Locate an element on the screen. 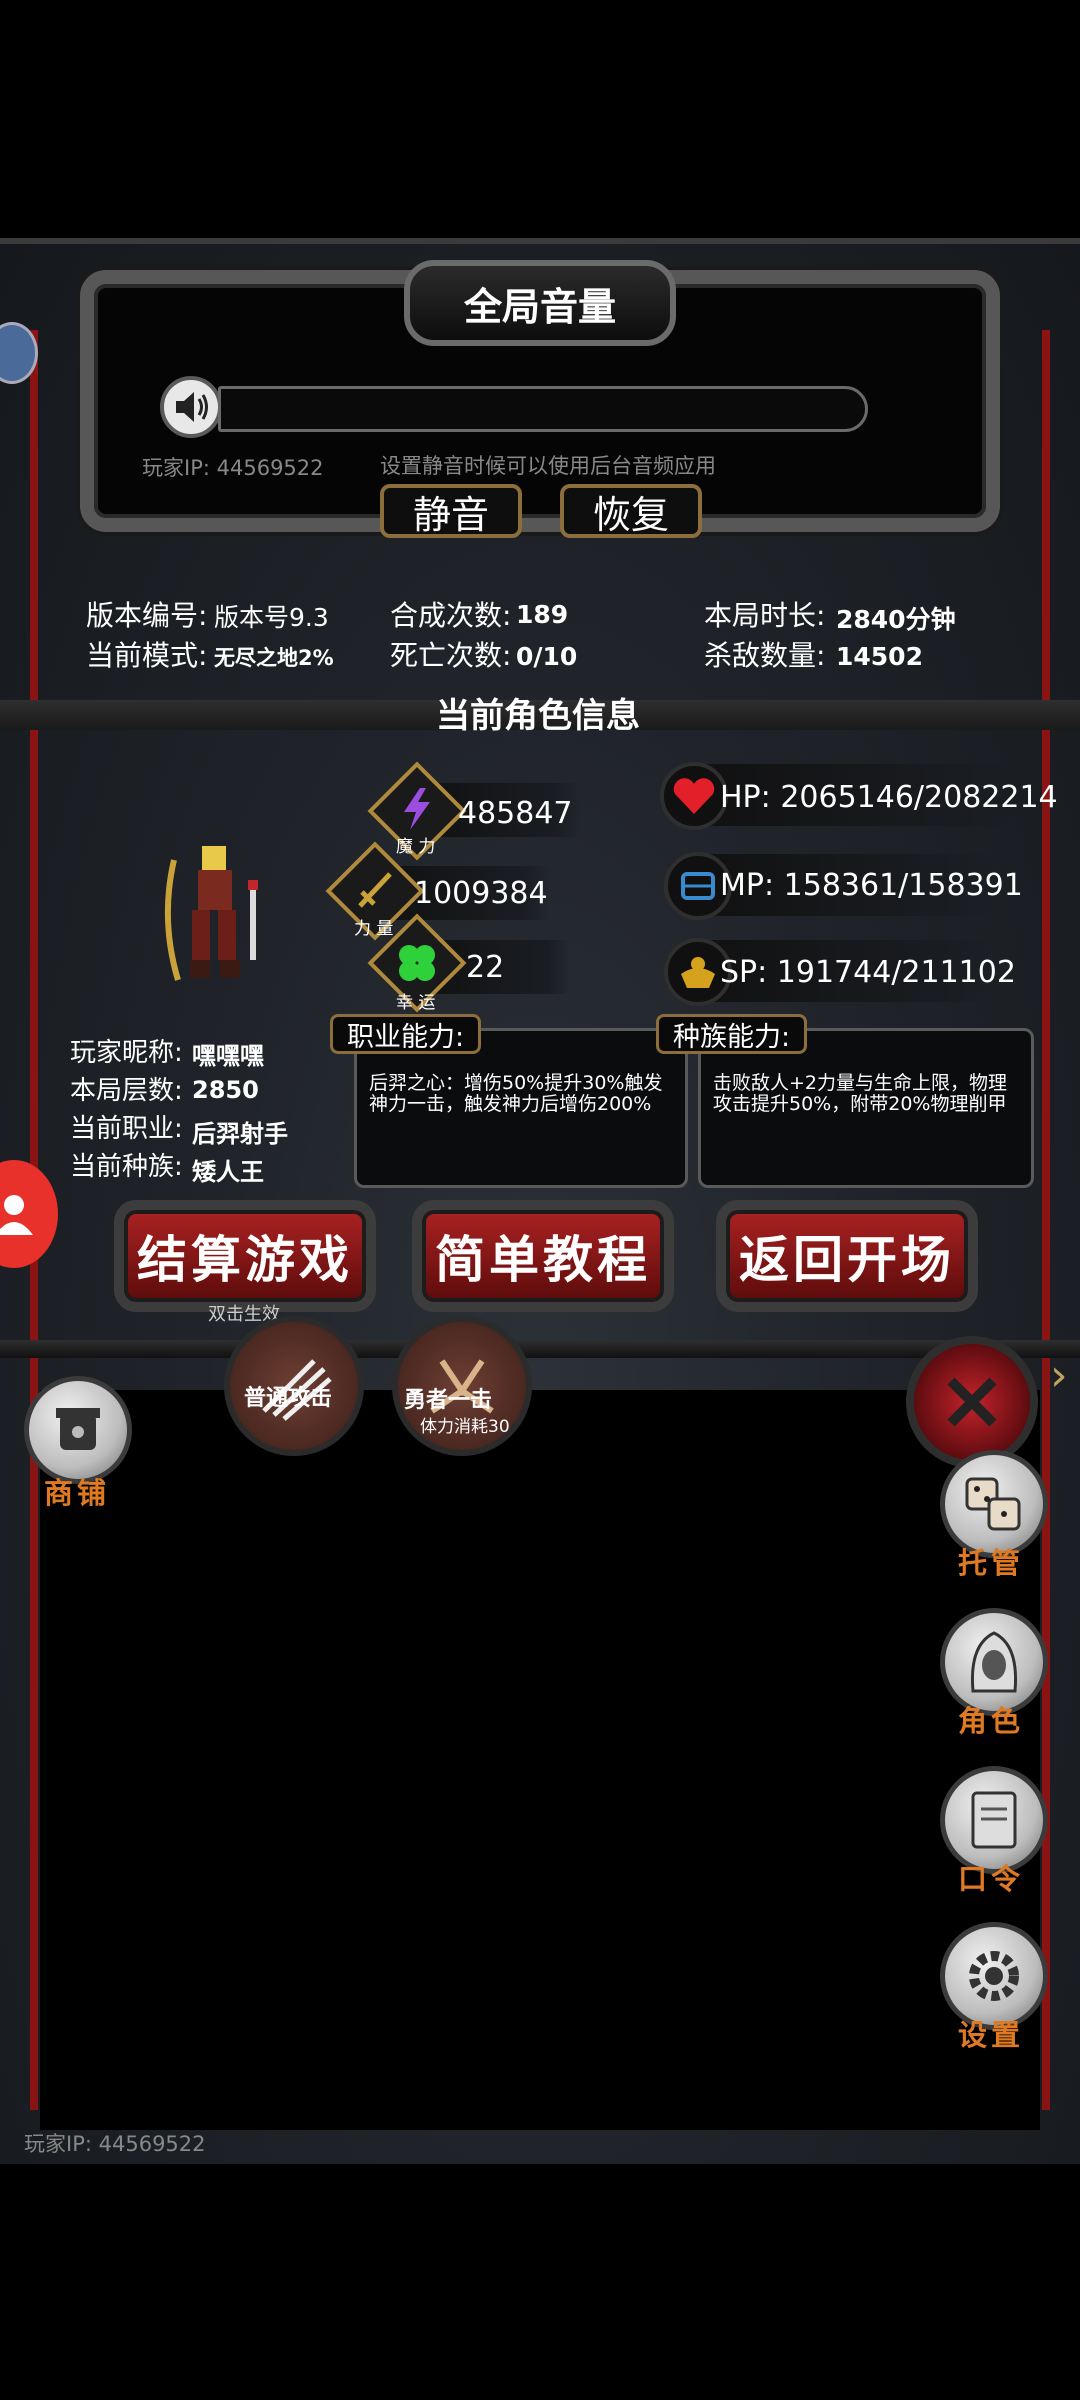  dice-icon is located at coordinates (993, 1504).